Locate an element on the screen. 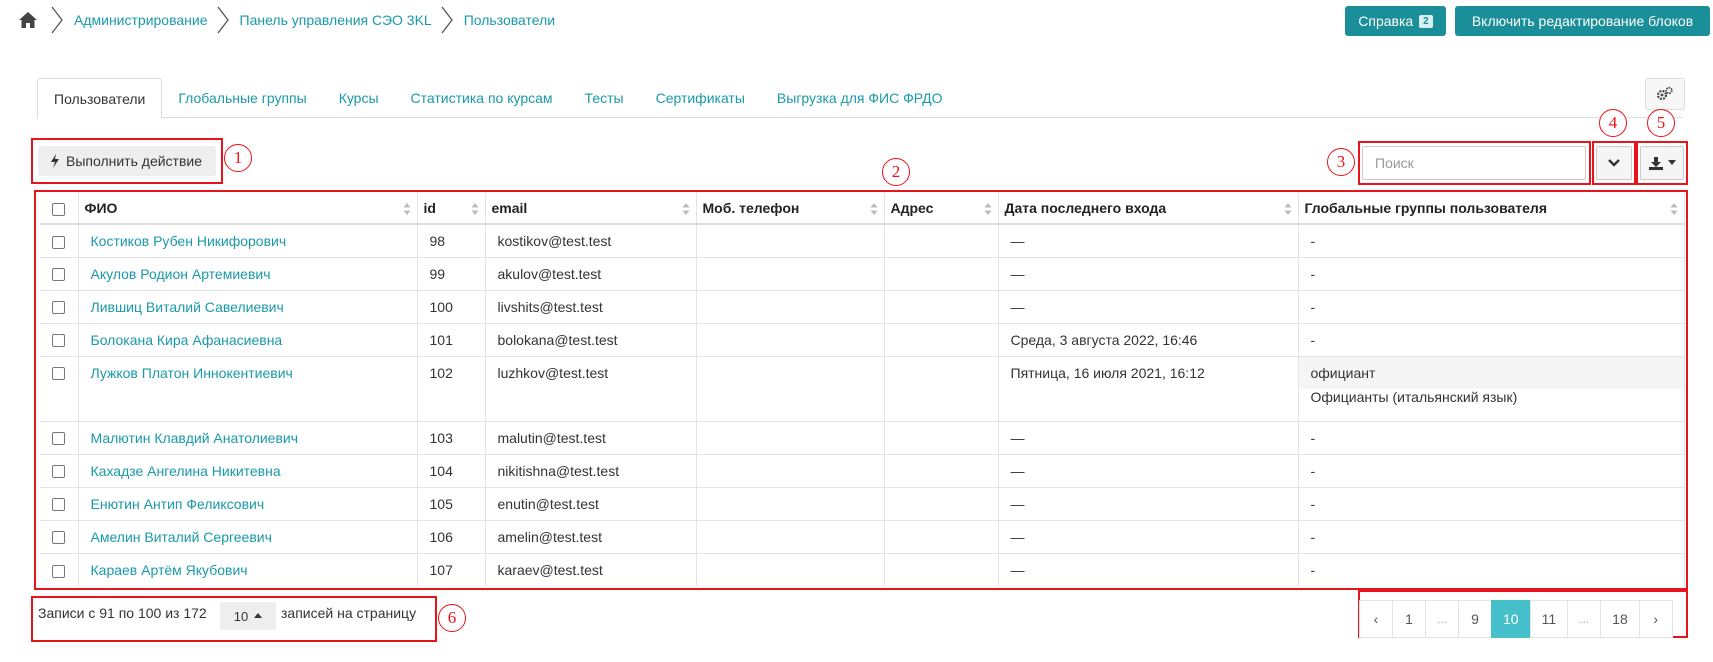 Image resolution: width=1713 pixels, height=662 pixels. gears-icon is located at coordinates (1664, 93).